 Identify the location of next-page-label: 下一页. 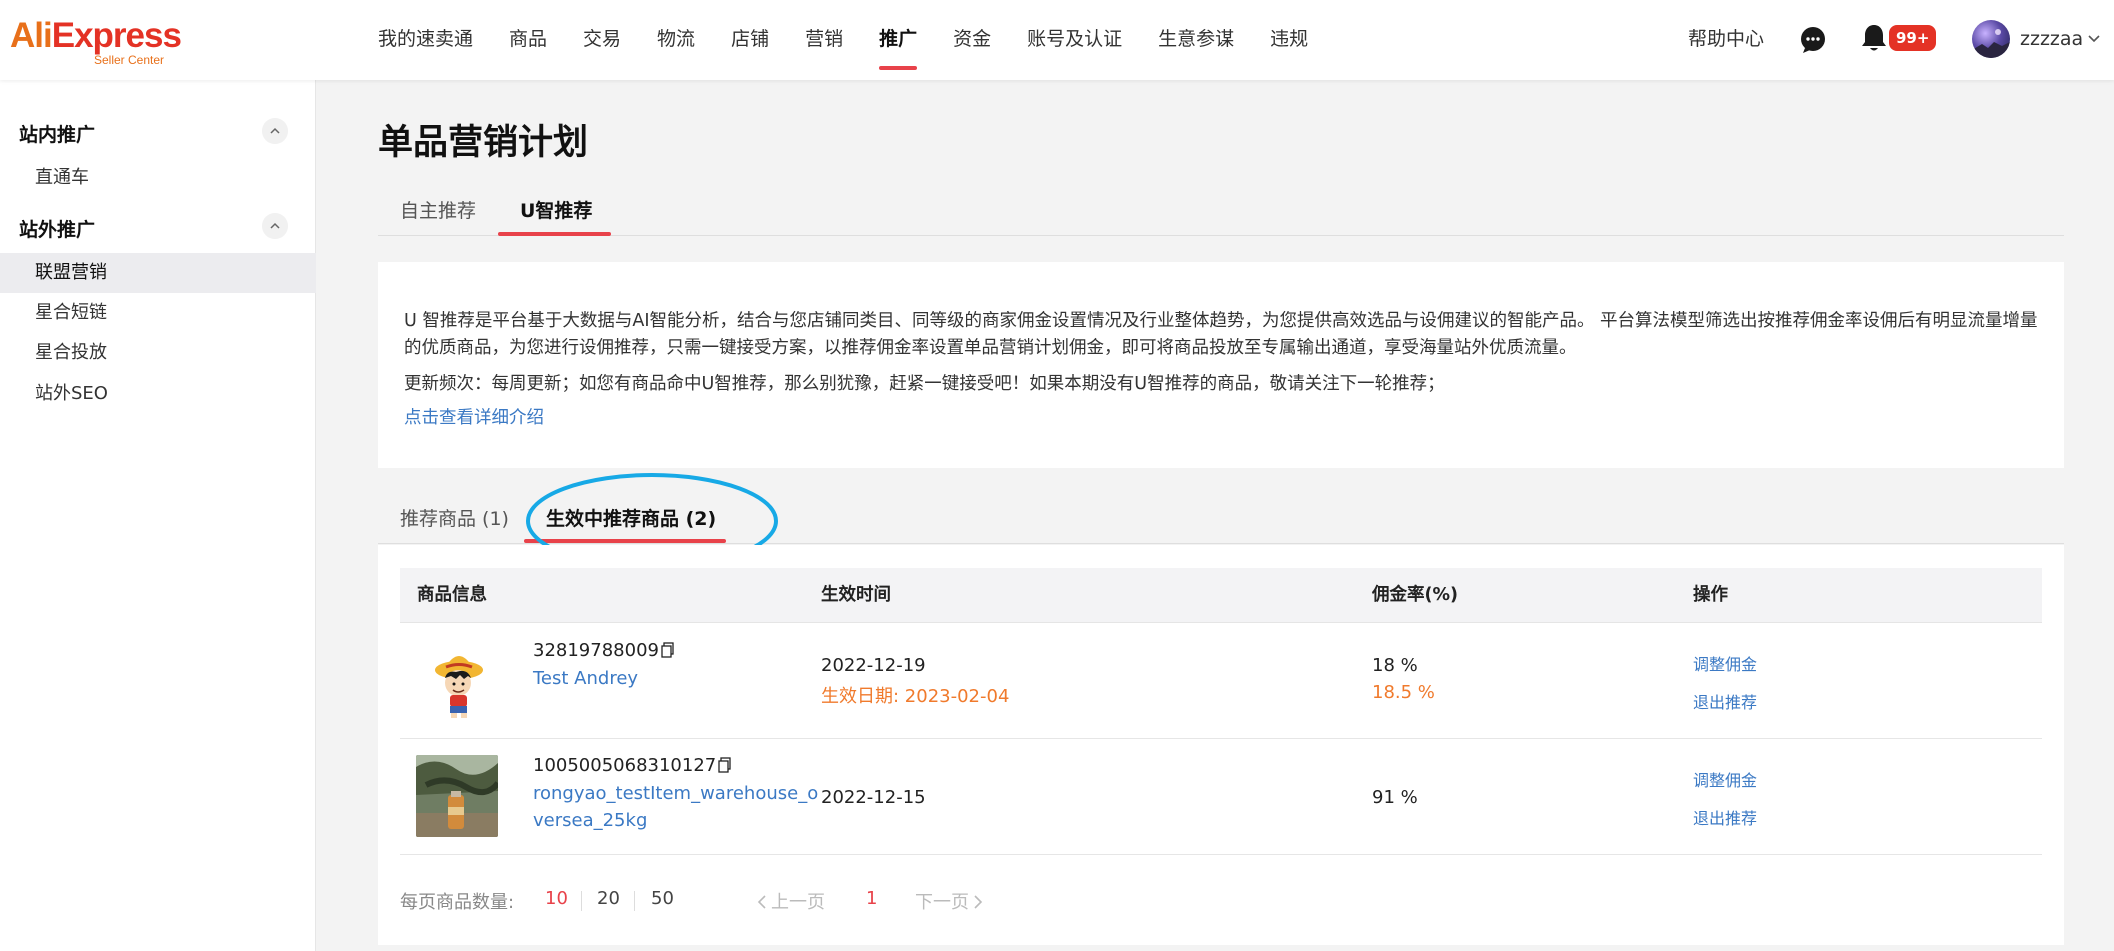
(942, 902).